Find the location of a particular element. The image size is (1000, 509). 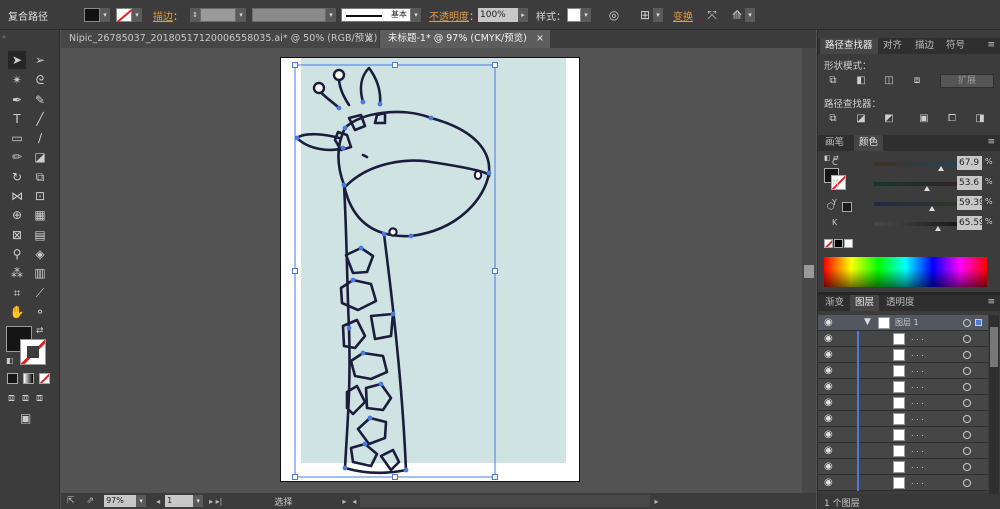

zoom-field: 97% is located at coordinates (120, 501).